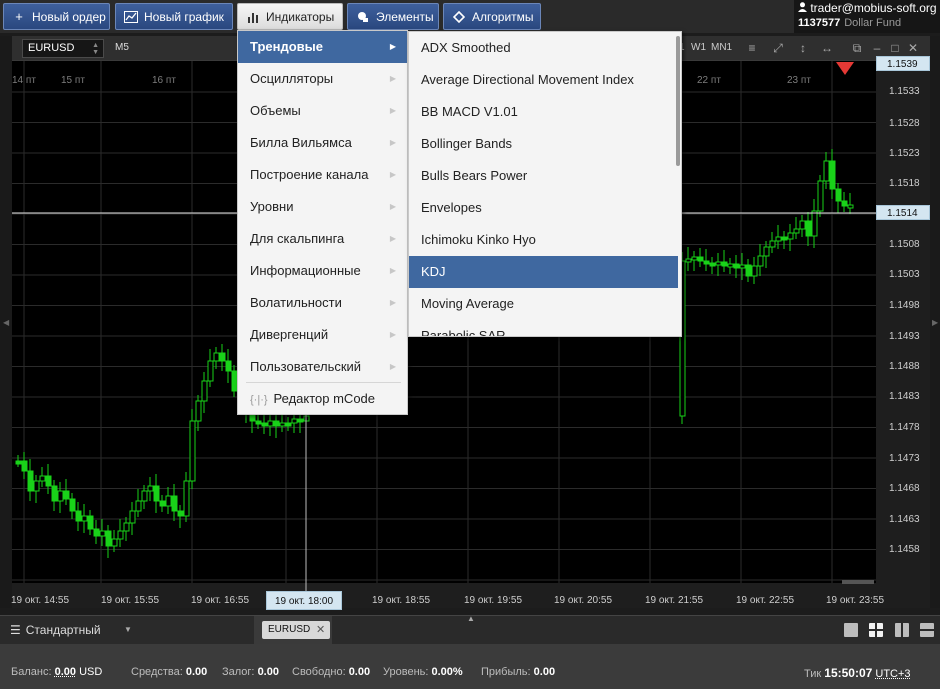 The width and height of the screenshot is (940, 689). What do you see at coordinates (322, 207) in the screenshot?
I see `menu-item-levels: Уровни ▶` at bounding box center [322, 207].